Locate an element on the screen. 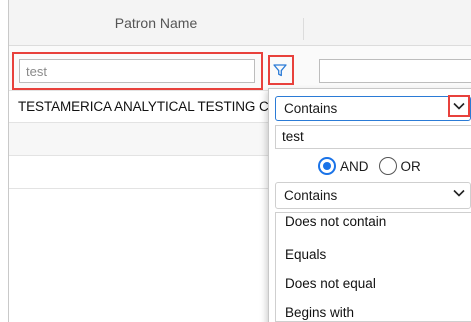 The height and width of the screenshot is (322, 471). operator-2-value: Contains is located at coordinates (311, 195).